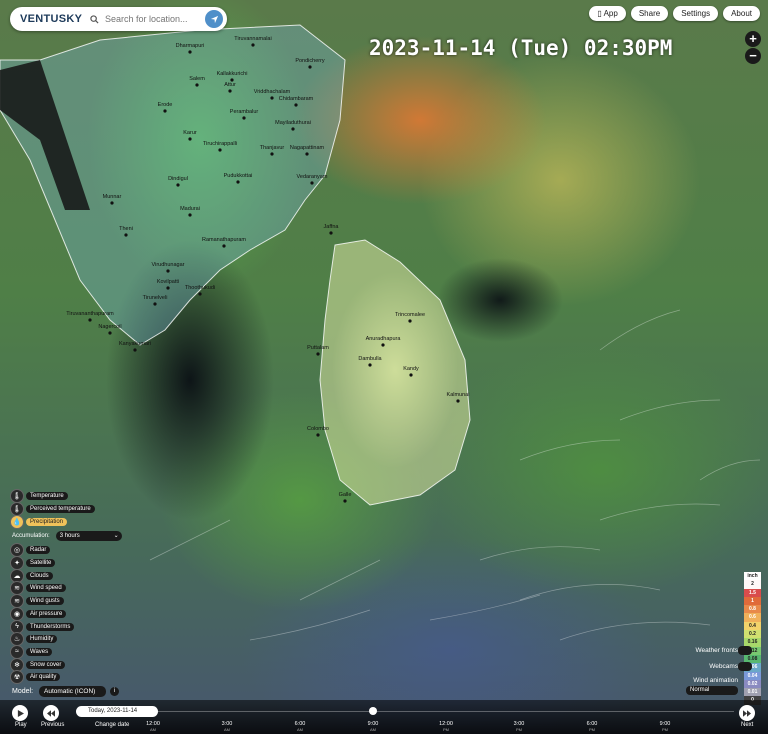  I want to click on city-label: Puttalam, so click(318, 348).